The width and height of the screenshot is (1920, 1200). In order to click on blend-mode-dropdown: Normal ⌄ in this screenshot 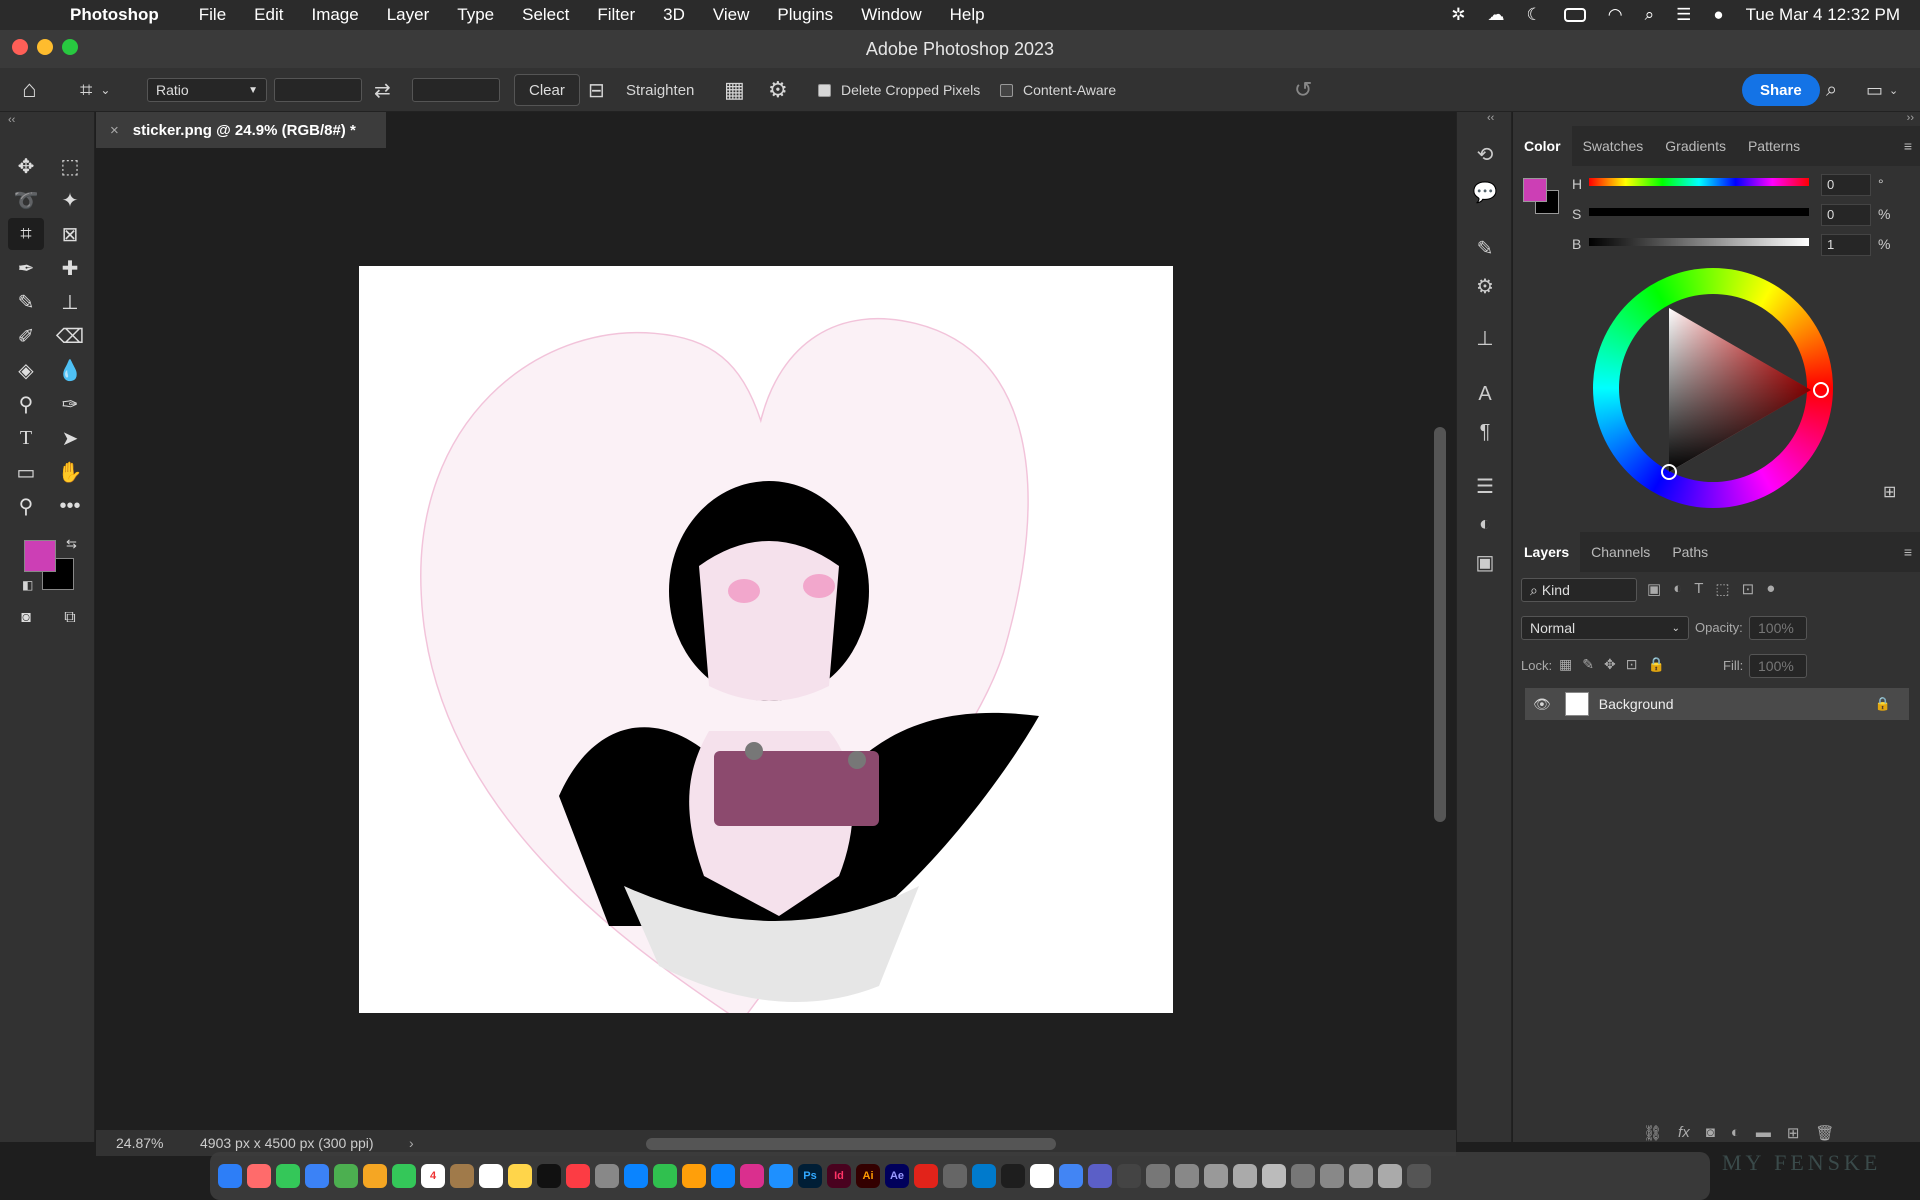, I will do `click(1605, 628)`.